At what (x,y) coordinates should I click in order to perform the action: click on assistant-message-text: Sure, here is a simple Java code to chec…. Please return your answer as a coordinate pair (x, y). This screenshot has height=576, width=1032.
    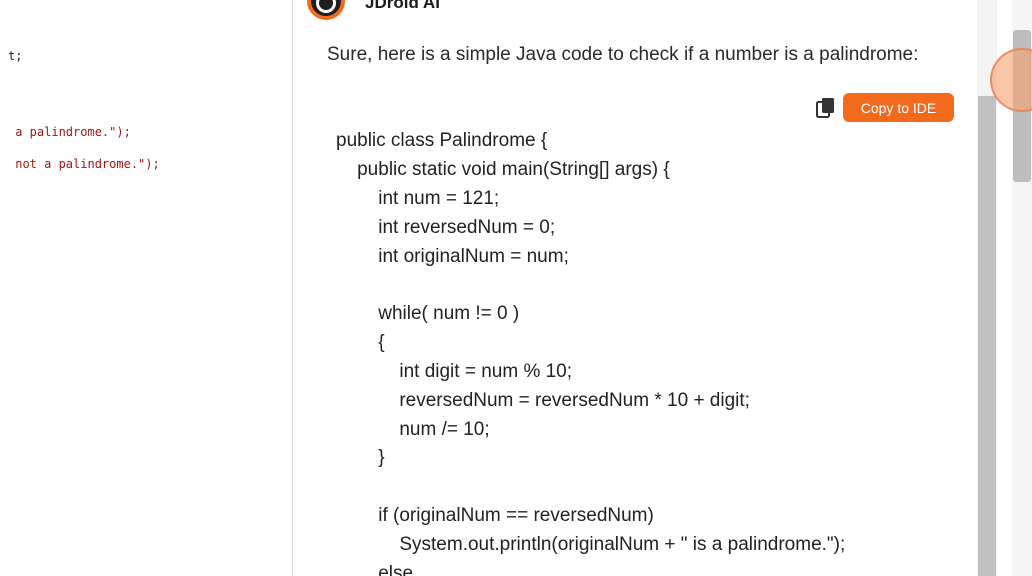
    Looking at the image, I should click on (623, 54).